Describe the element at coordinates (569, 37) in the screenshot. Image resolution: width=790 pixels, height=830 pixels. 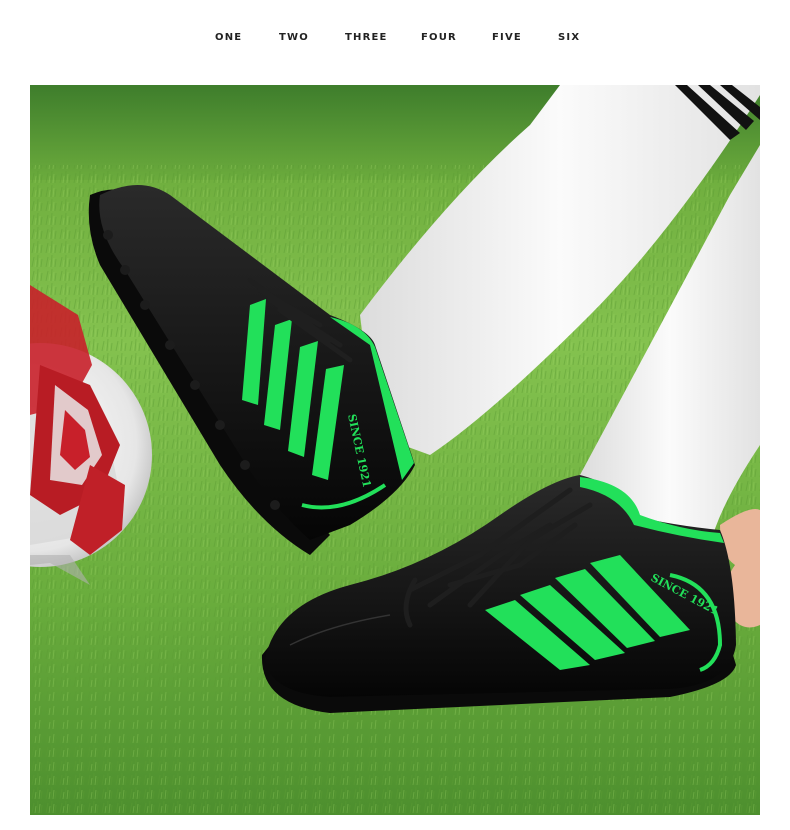
I see `tab-six: SIX` at that location.